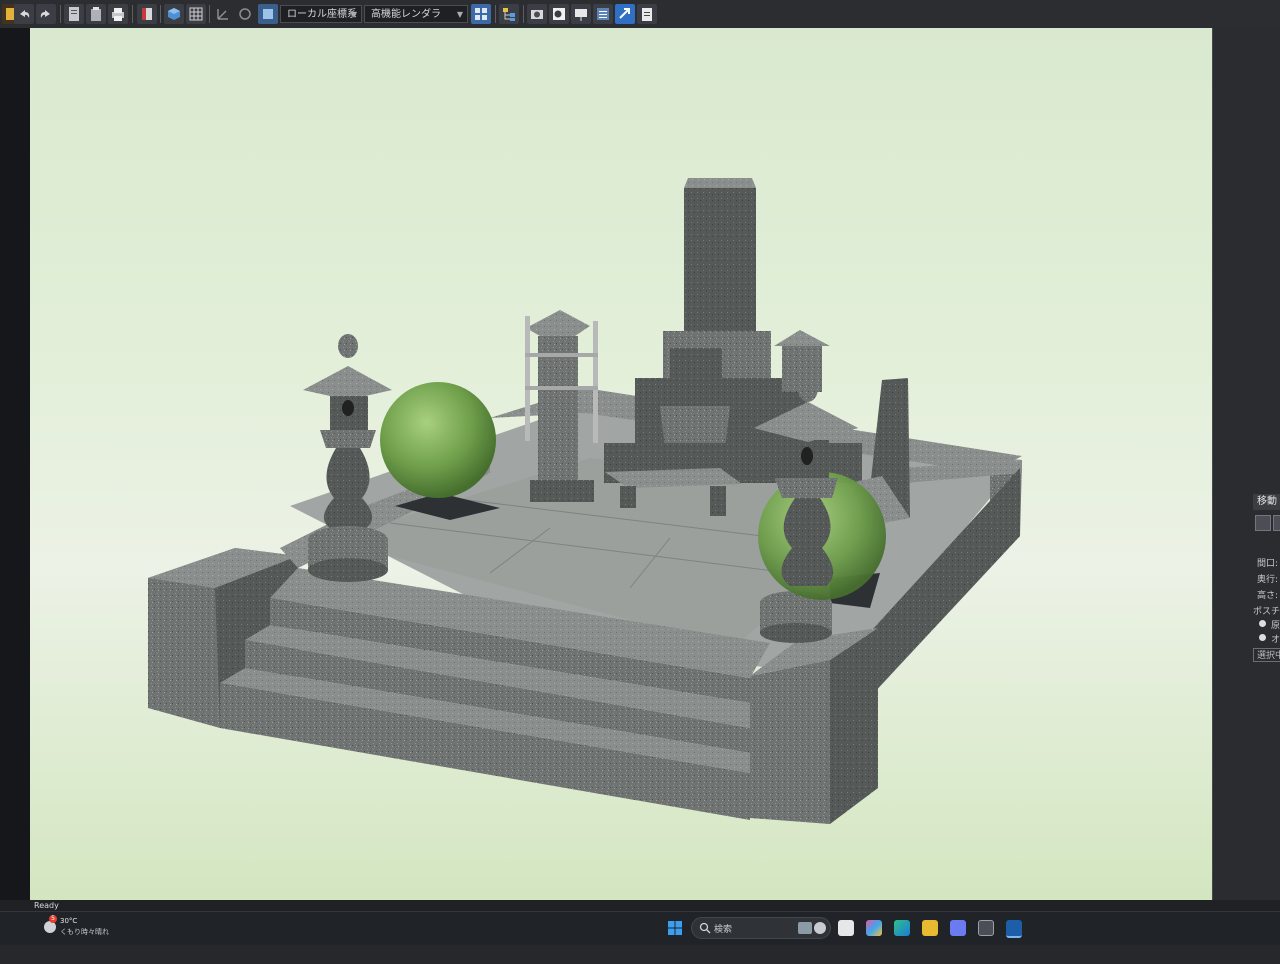 This screenshot has width=1280, height=964. What do you see at coordinates (509, 14) in the screenshot?
I see `hierarchy-icon` at bounding box center [509, 14].